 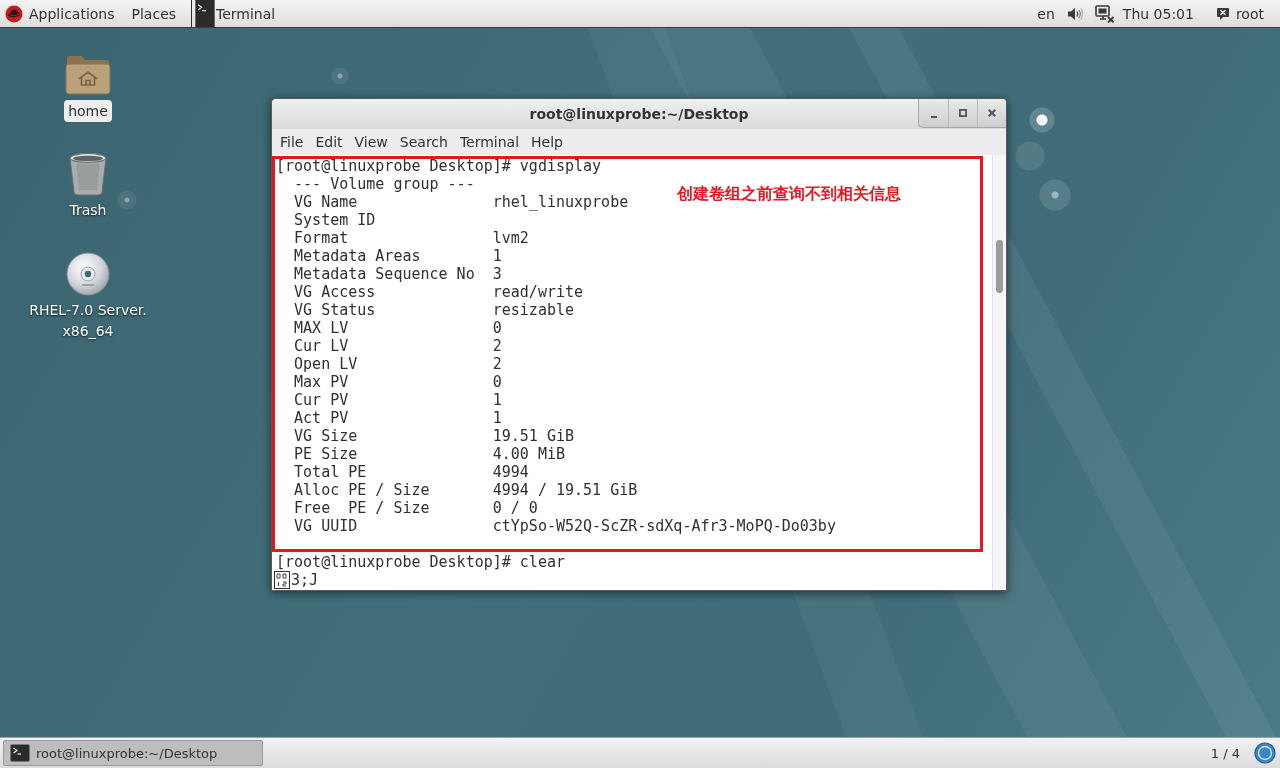 I want to click on notification-icon, so click(x=1265, y=753).